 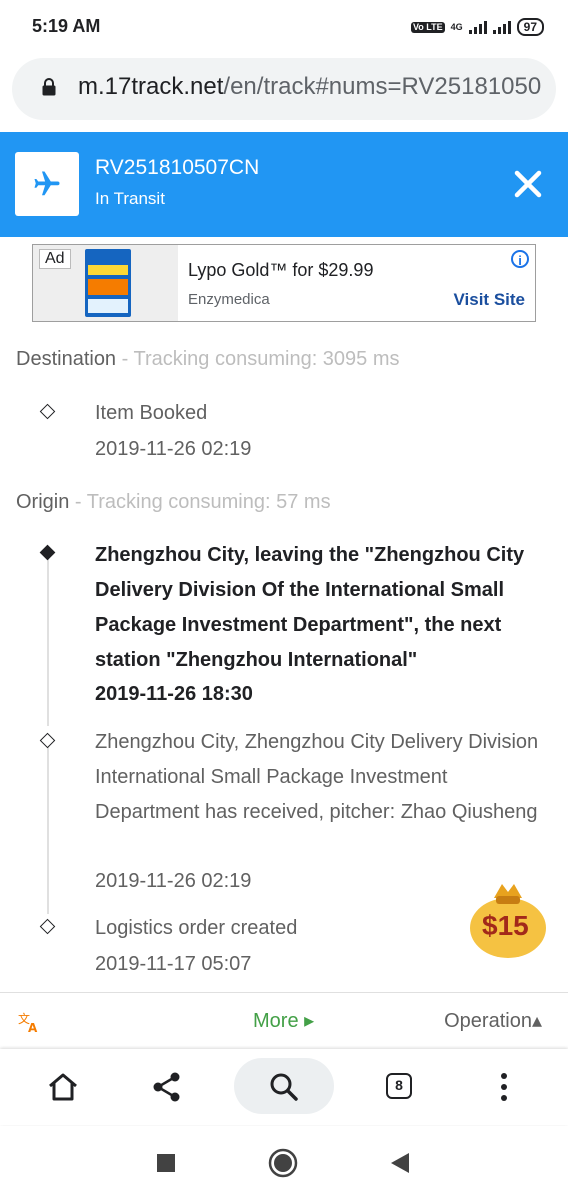 I want to click on ad-advertiser: Enzymedica, so click(x=229, y=299).